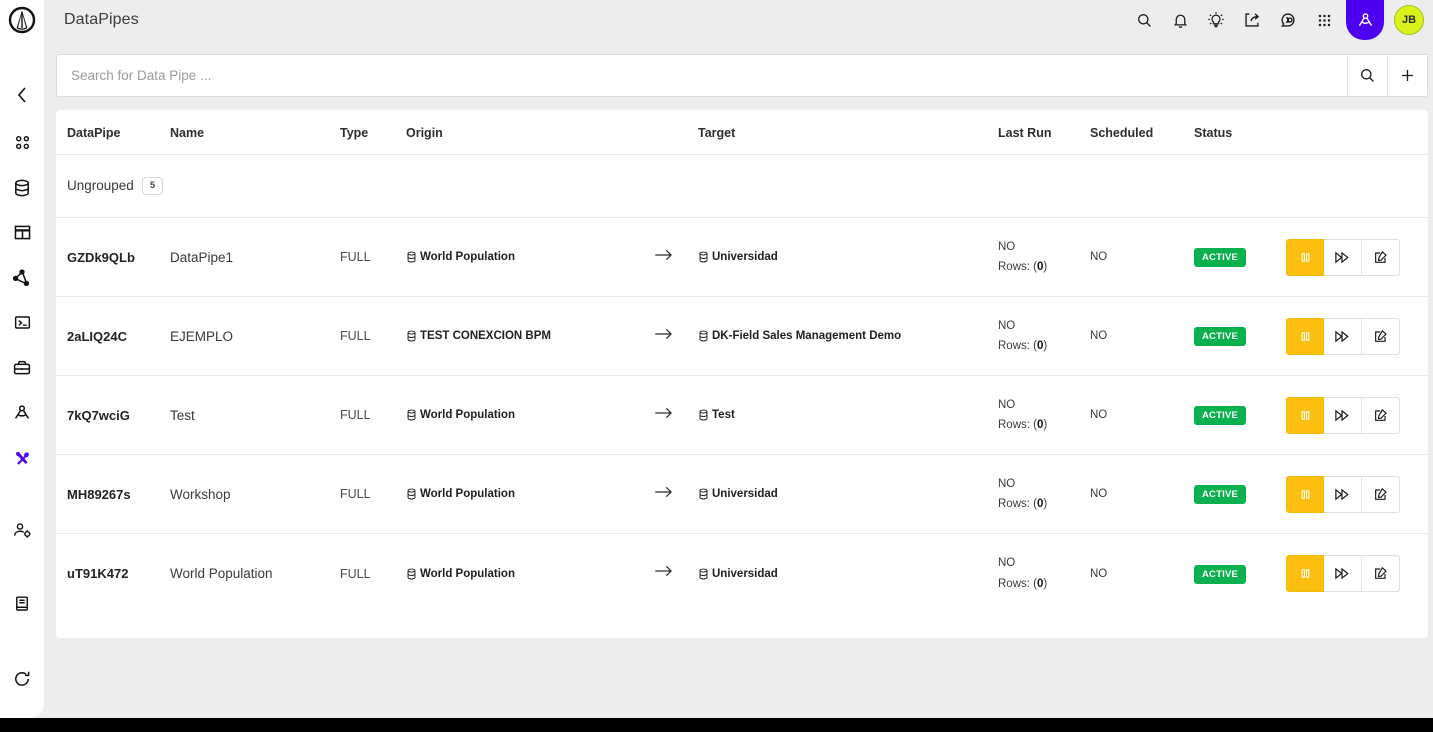 The width and height of the screenshot is (1433, 732). I want to click on header-workspace-tab, so click(1365, 20).